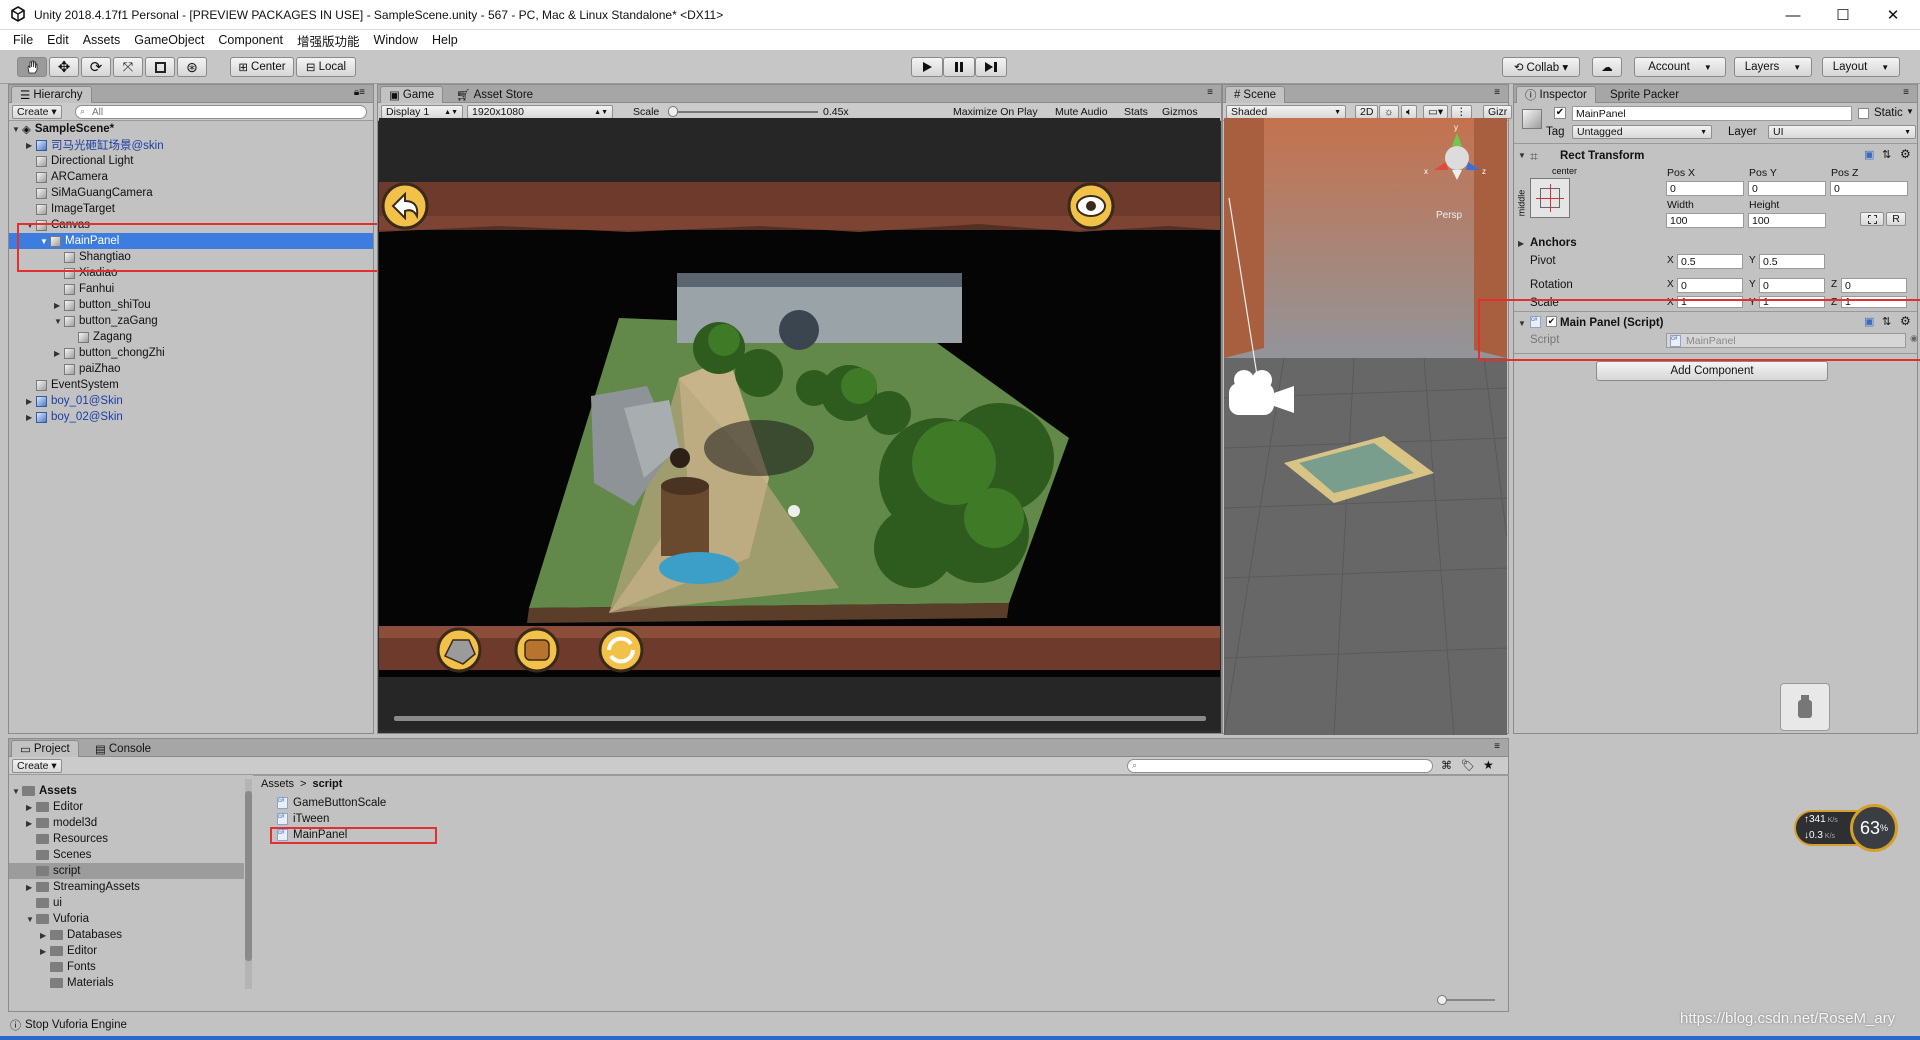 The height and width of the screenshot is (1040, 1920). I want to click on folder-item: ▶ model3d, so click(126, 823).